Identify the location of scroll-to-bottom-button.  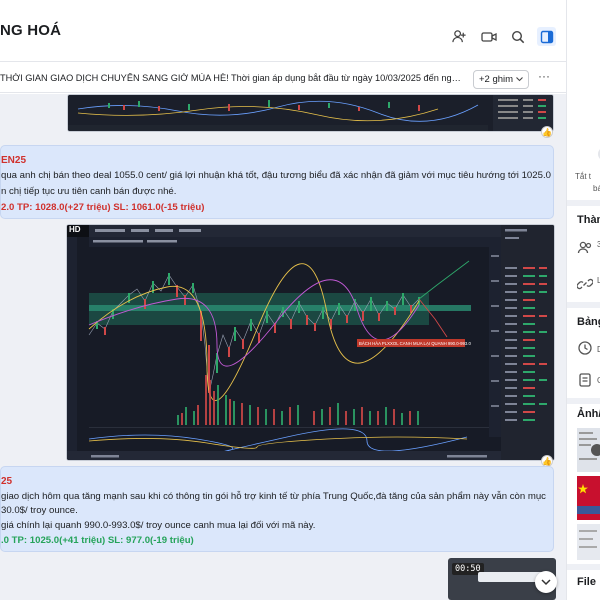
(546, 582).